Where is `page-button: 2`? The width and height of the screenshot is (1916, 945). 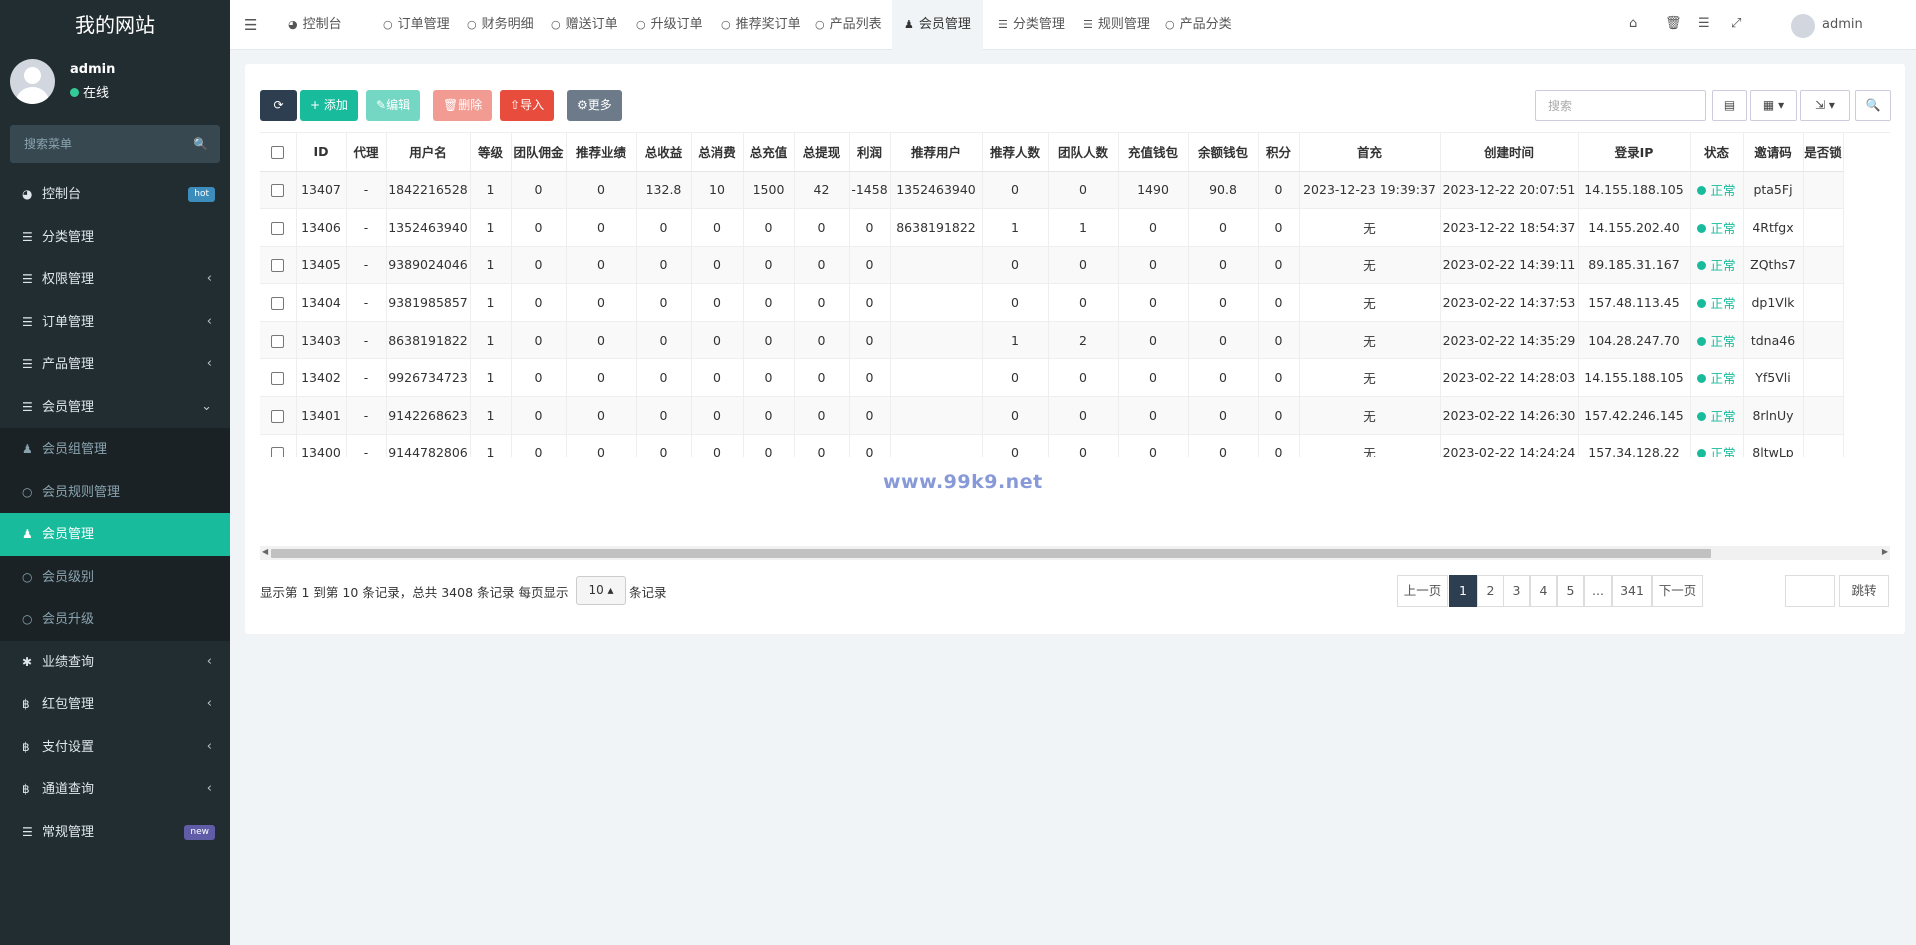
page-button: 2 is located at coordinates (1490, 591).